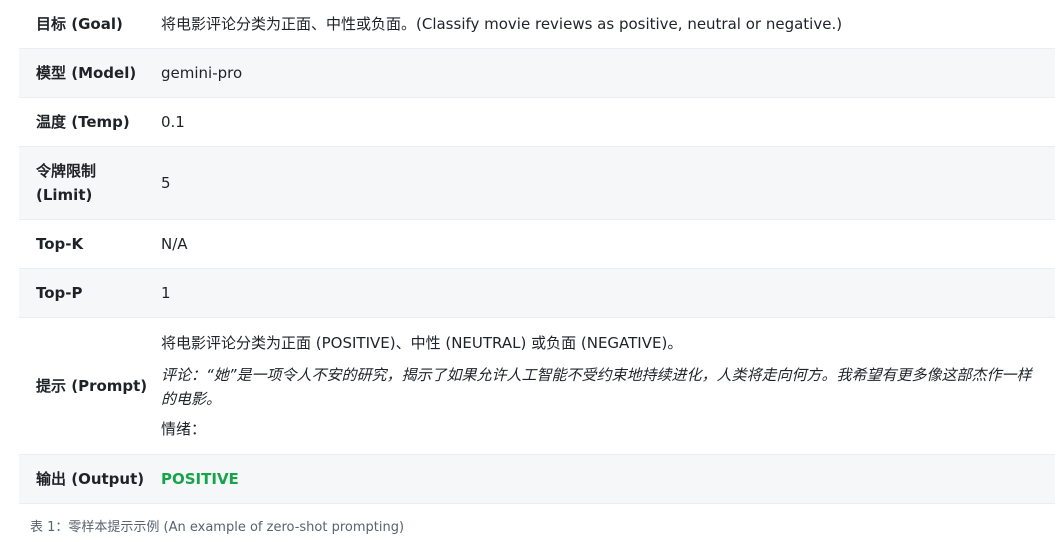  Describe the element at coordinates (202, 73) in the screenshot. I see `row-value-model: gemini-pro` at that location.